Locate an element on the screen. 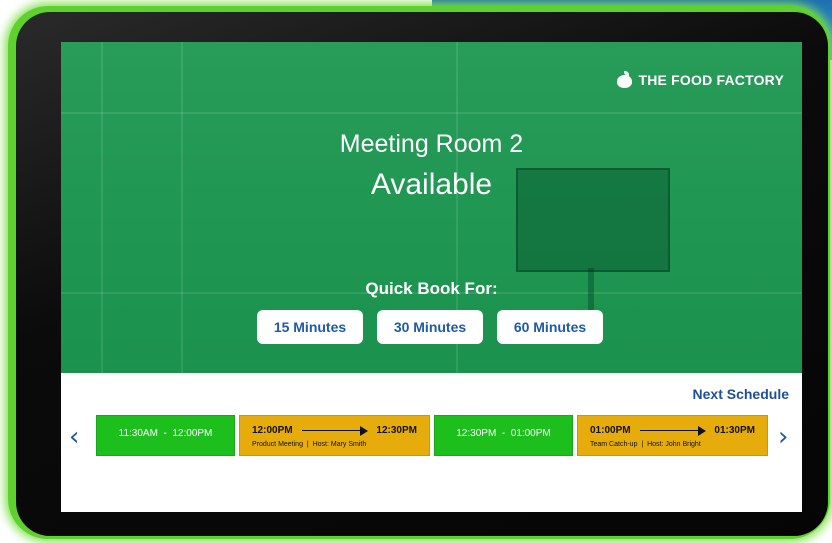  slot-start-time: 12:00PM is located at coordinates (272, 430).